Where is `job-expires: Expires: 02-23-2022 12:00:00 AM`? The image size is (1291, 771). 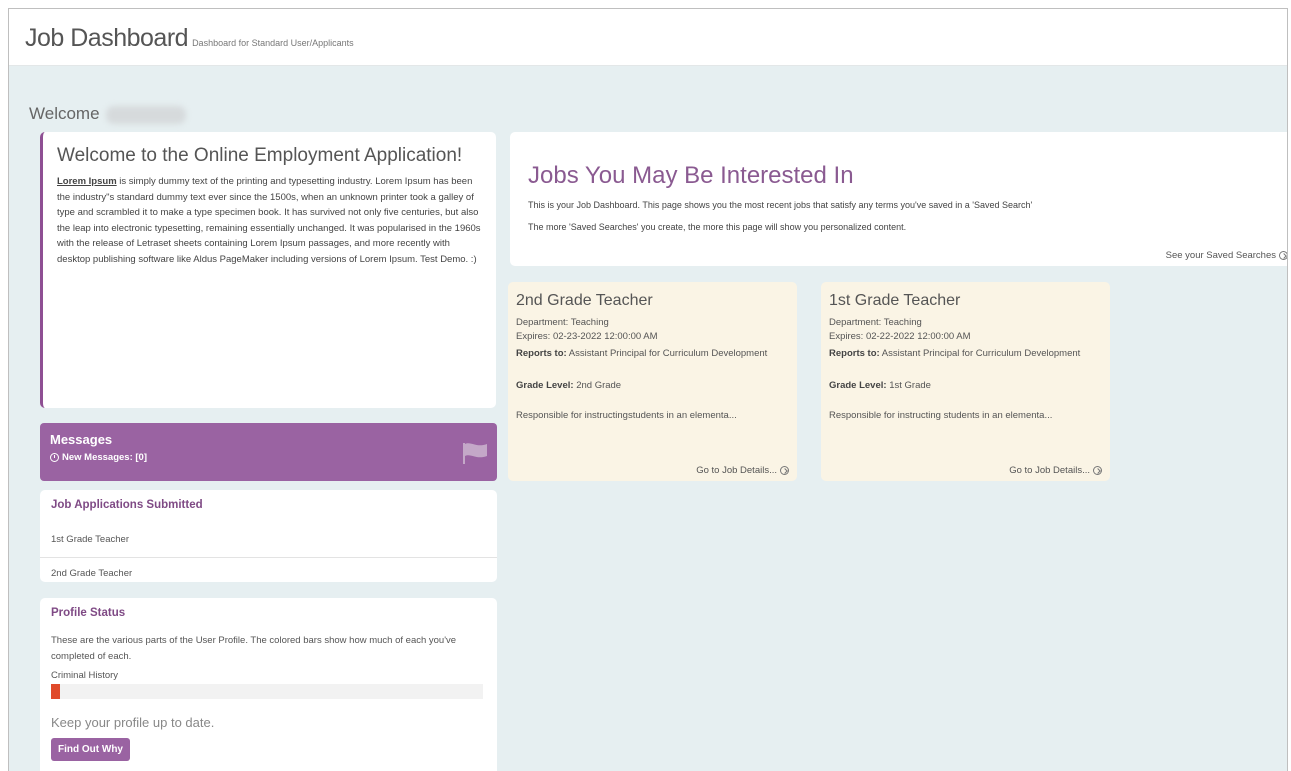
job-expires: Expires: 02-23-2022 12:00:00 AM is located at coordinates (587, 336).